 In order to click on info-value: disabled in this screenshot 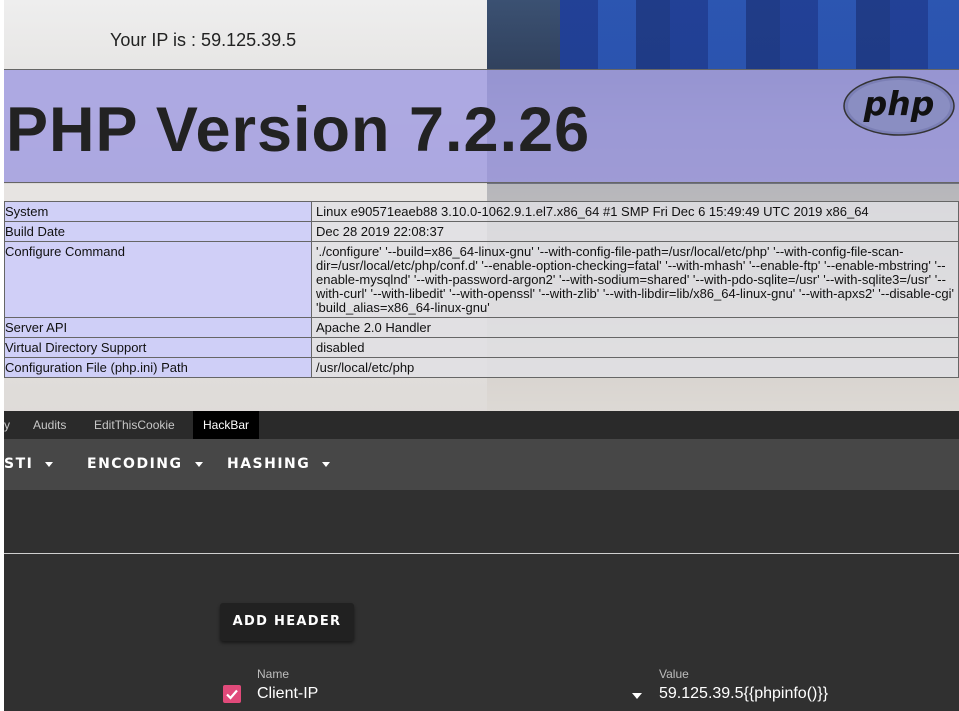, I will do `click(635, 347)`.